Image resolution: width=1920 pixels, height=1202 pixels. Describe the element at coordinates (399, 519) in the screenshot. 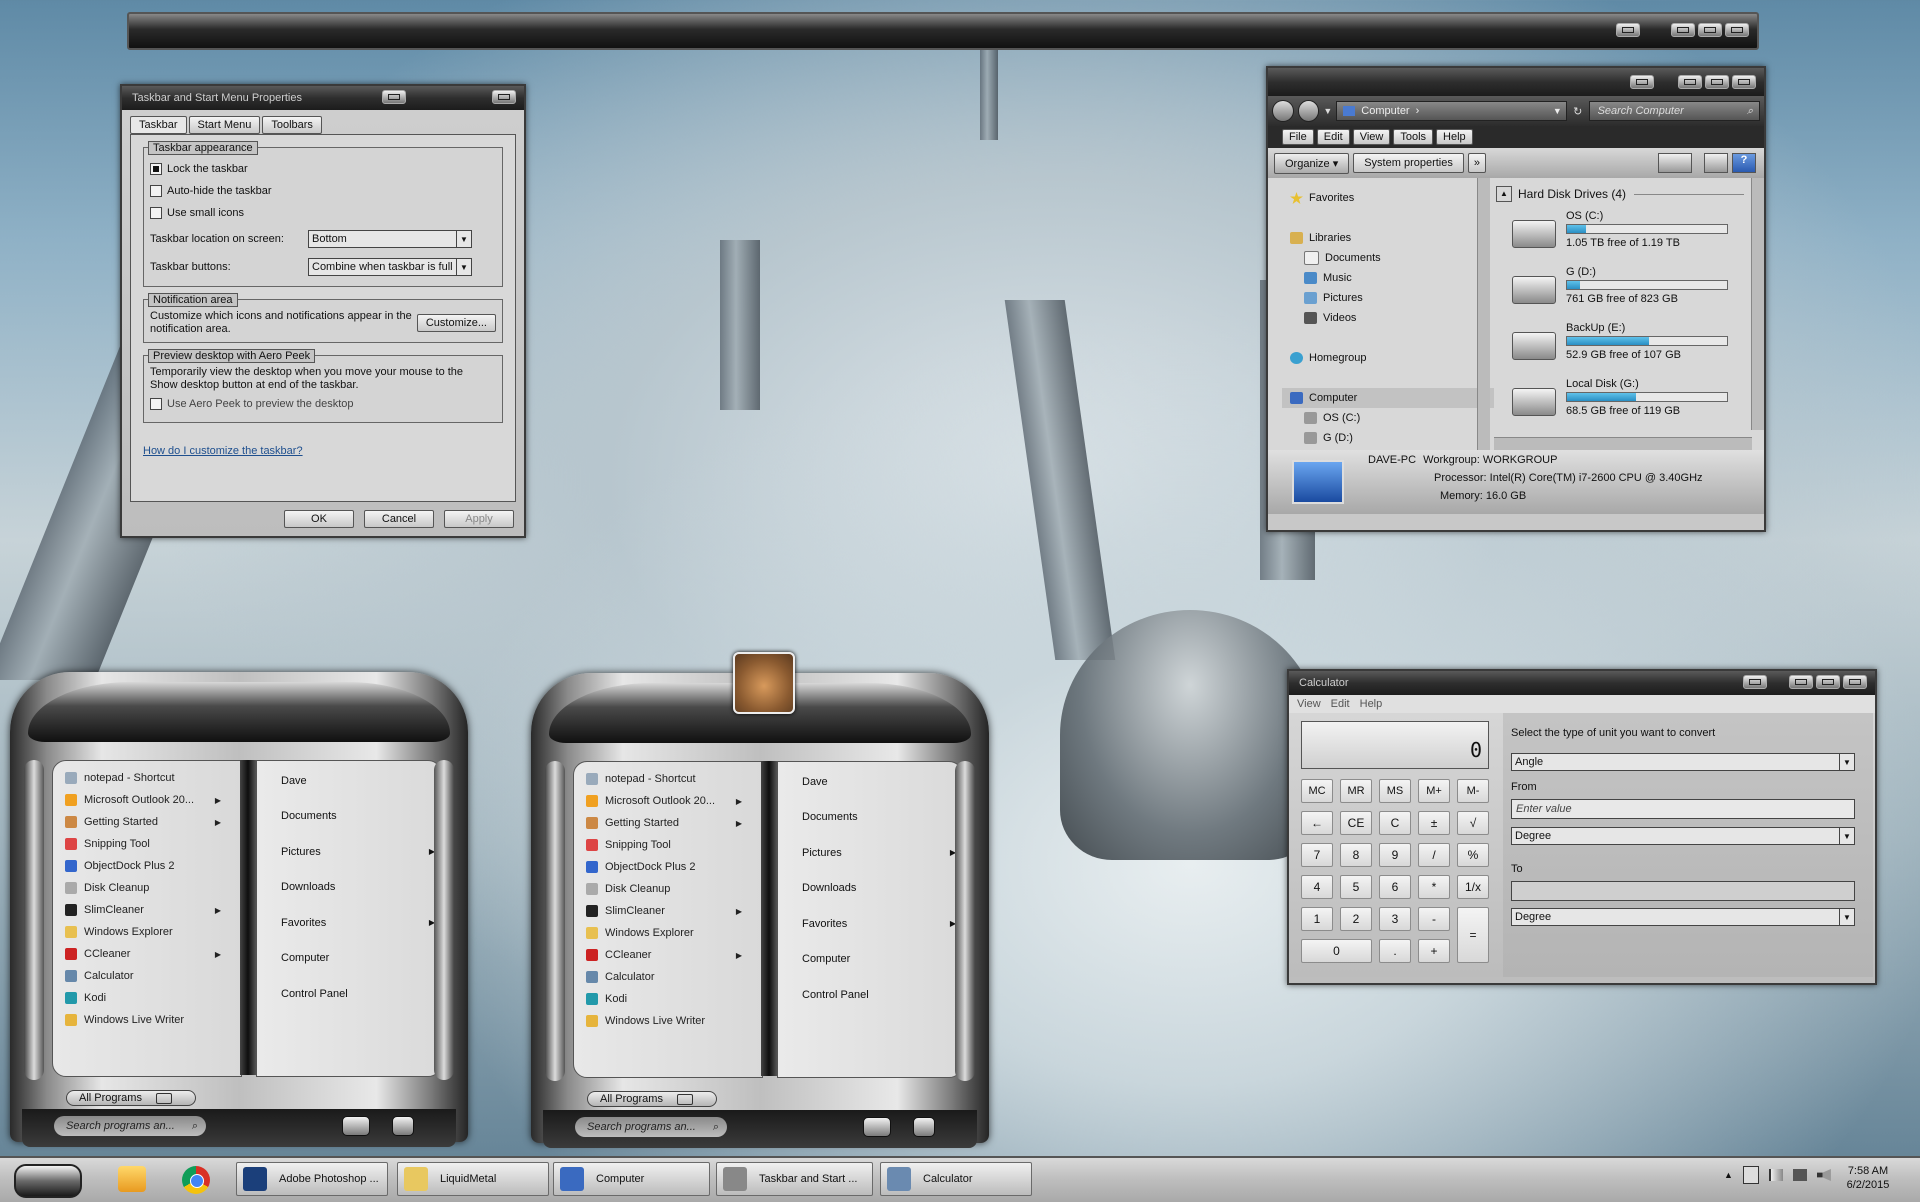

I see `cancel-button: Cancel` at that location.